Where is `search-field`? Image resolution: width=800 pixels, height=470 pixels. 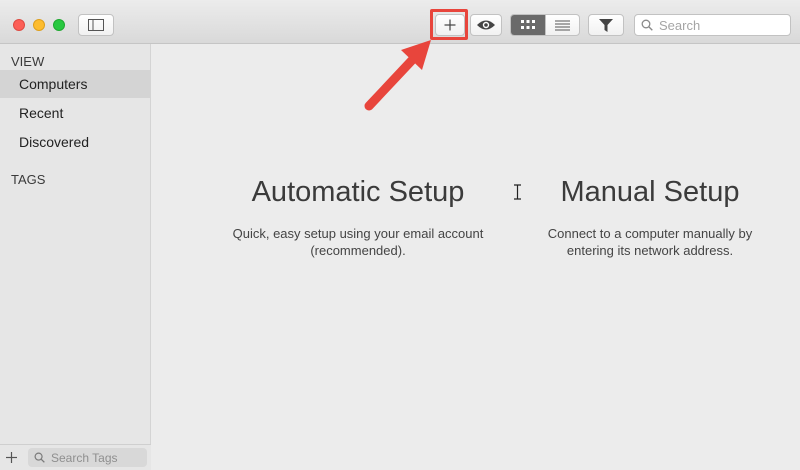
search-field is located at coordinates (712, 25).